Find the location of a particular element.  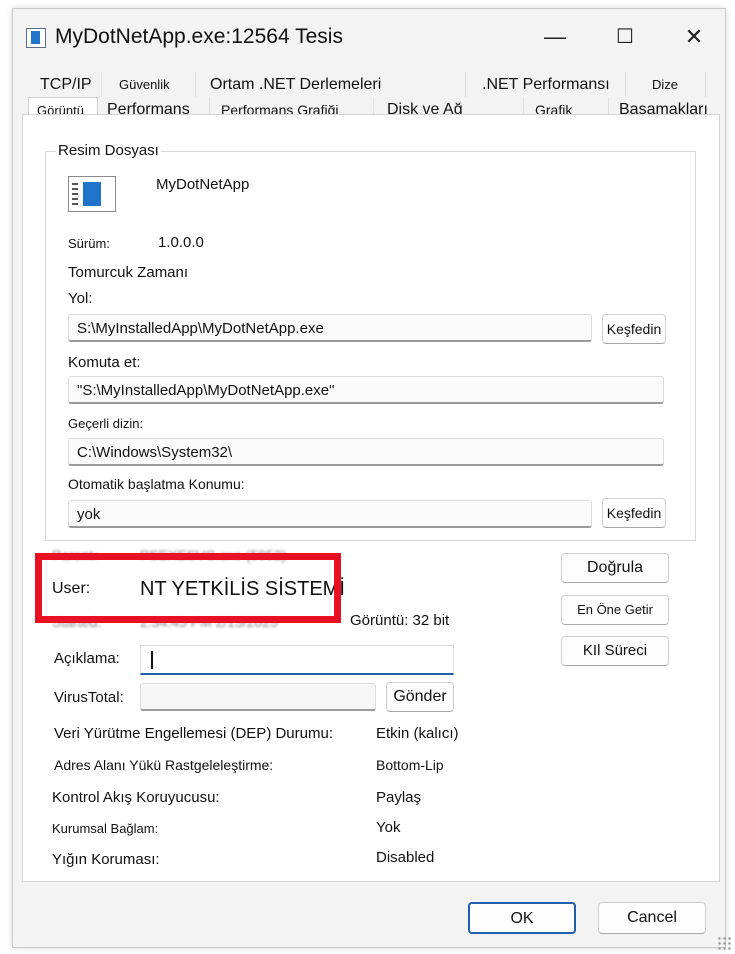

tab-strings: Dize is located at coordinates (666, 85).